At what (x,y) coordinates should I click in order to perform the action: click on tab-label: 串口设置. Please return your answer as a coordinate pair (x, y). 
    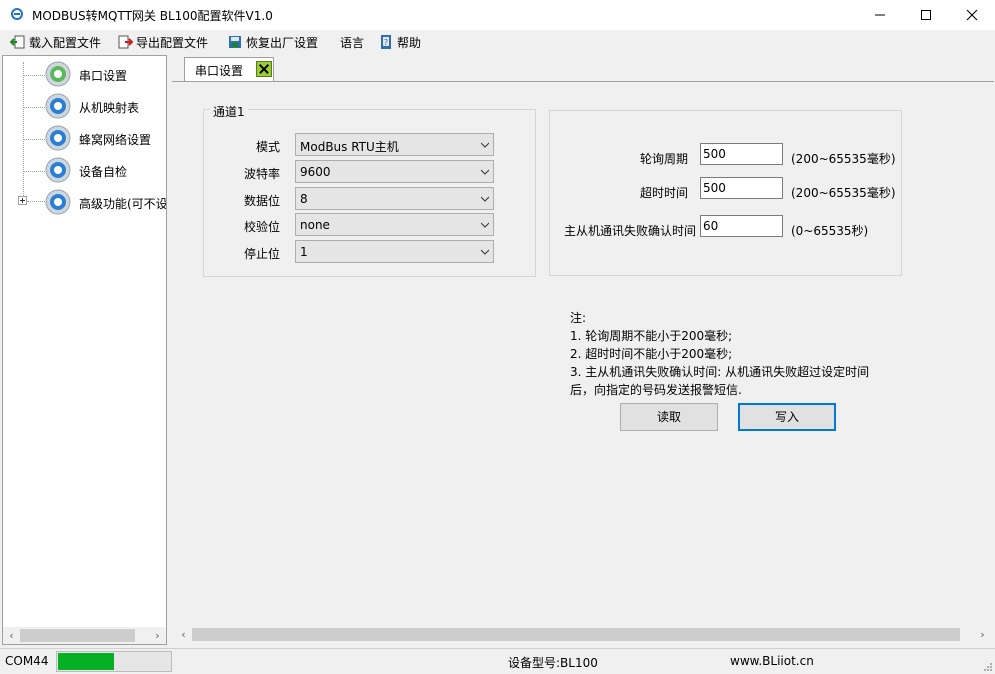
    Looking at the image, I should click on (219, 71).